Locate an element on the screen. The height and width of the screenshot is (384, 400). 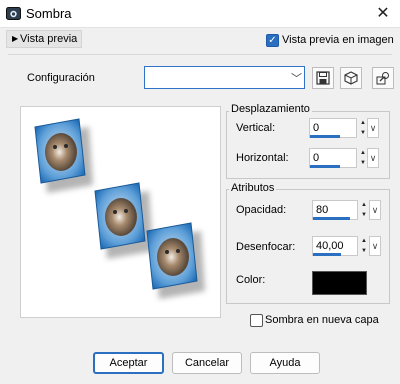
config-select: ﹀ is located at coordinates (224, 77).